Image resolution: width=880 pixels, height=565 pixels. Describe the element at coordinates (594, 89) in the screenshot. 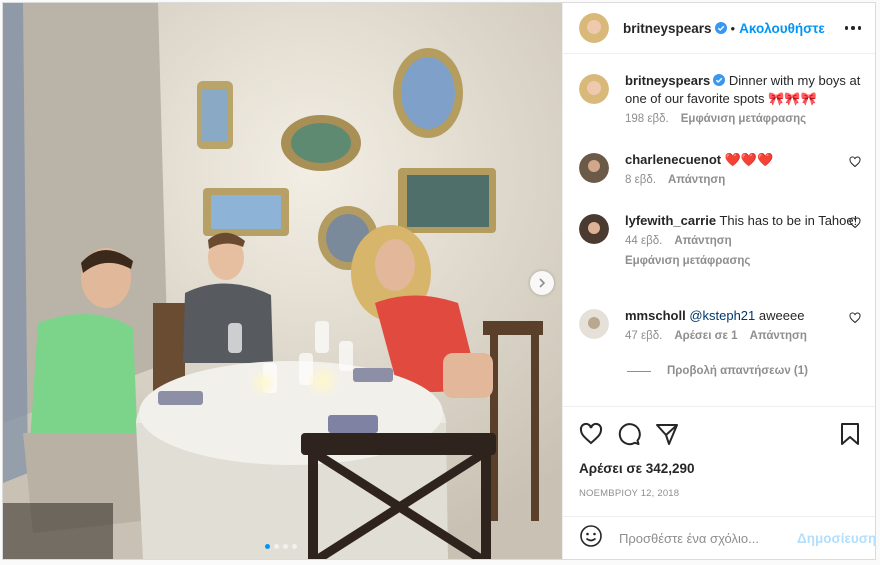

I see `caption-avatar` at that location.